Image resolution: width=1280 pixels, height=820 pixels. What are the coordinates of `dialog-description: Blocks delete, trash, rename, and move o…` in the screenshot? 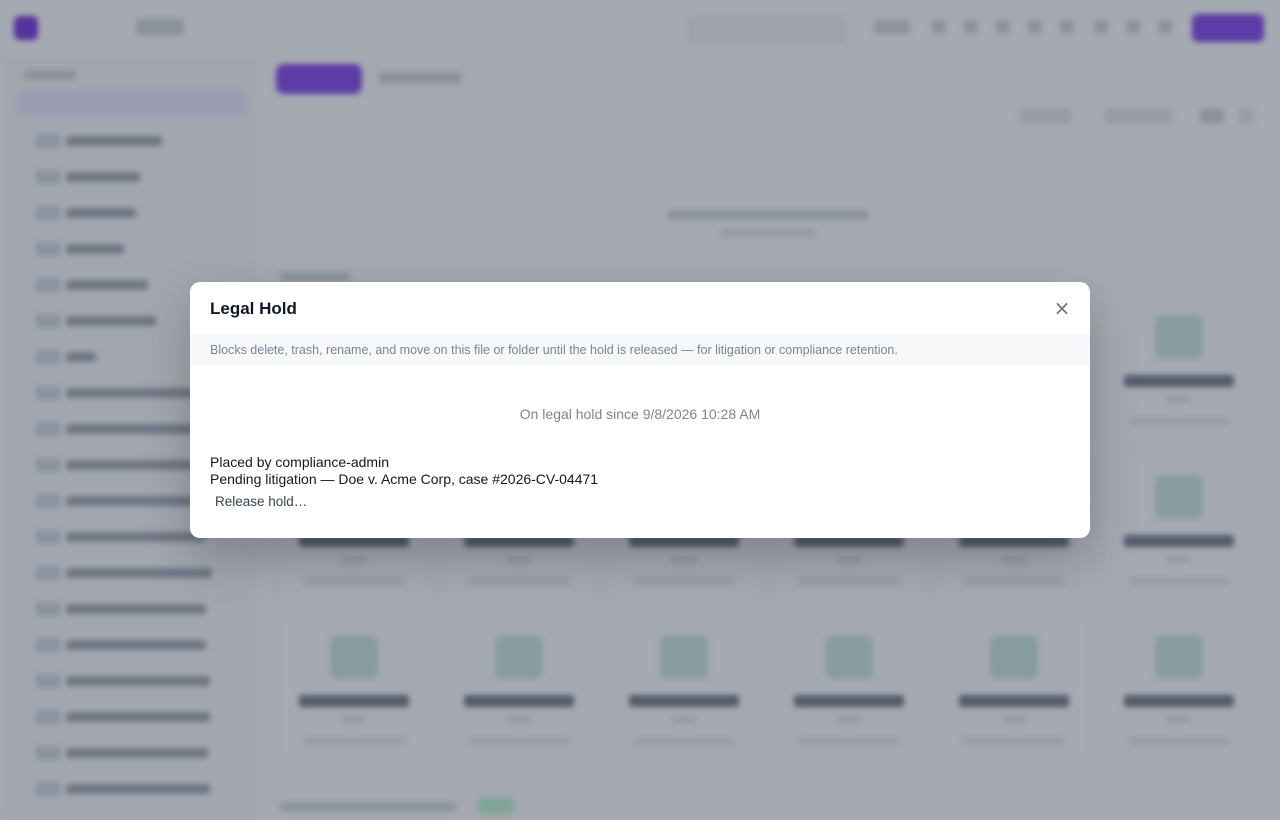 It's located at (554, 350).